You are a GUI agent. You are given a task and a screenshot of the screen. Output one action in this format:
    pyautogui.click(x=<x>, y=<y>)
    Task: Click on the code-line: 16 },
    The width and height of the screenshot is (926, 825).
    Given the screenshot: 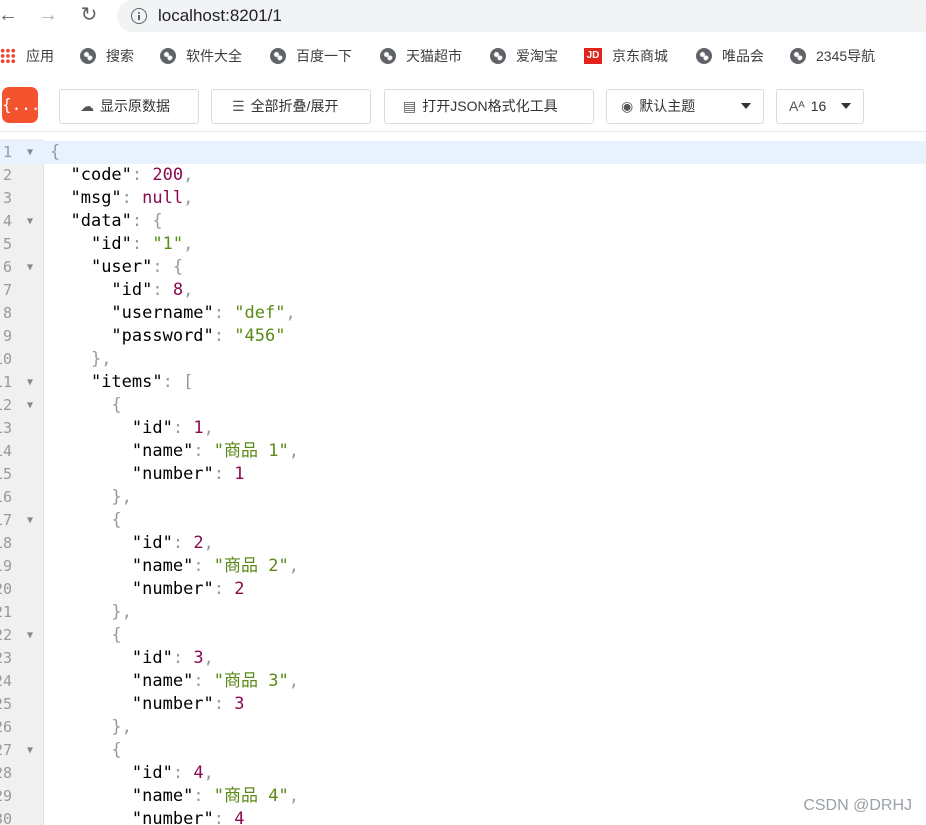 What is the action you would take?
    pyautogui.click(x=463, y=497)
    